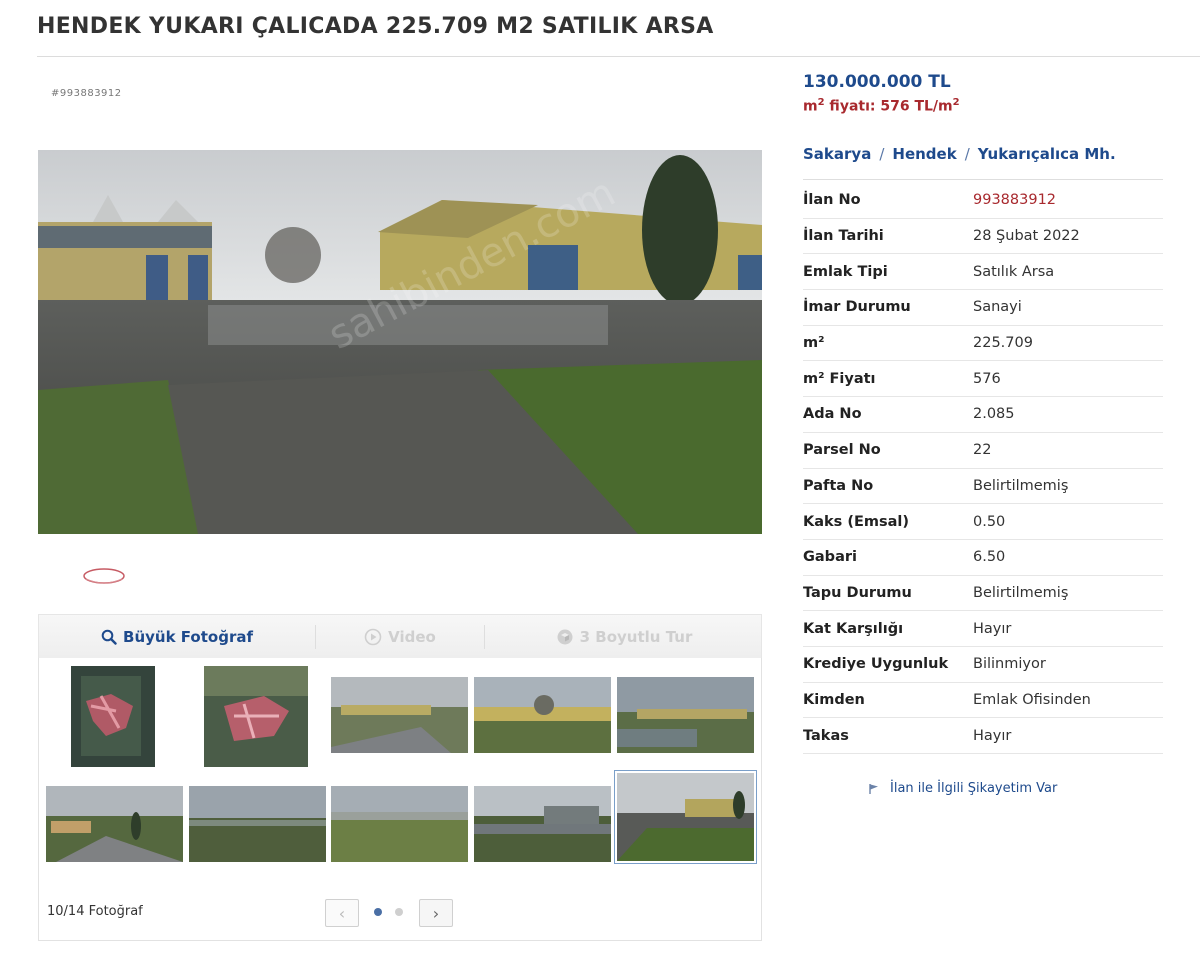 This screenshot has height=954, width=1200. I want to click on agency-logo, so click(104, 576).